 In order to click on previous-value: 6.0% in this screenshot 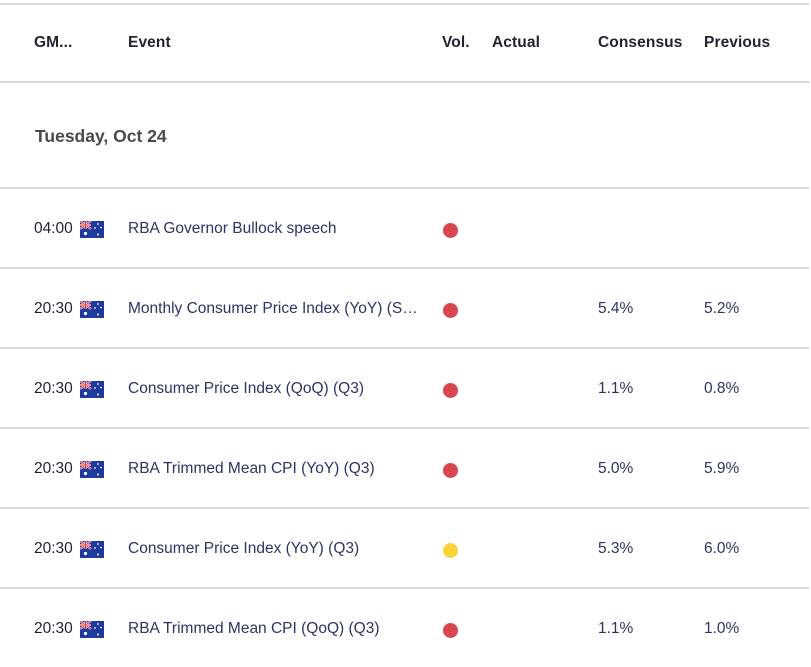, I will do `click(722, 548)`.